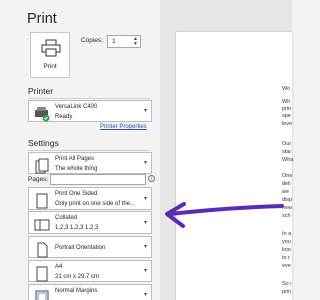  What do you see at coordinates (287, 152) in the screenshot?
I see `preview-text-line: star` at bounding box center [287, 152].